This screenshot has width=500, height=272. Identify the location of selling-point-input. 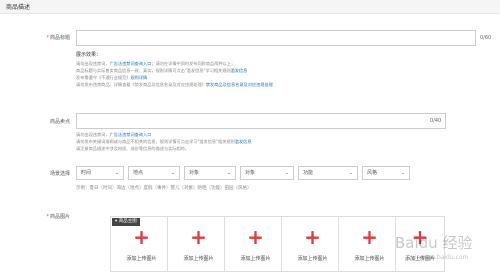
(261, 121).